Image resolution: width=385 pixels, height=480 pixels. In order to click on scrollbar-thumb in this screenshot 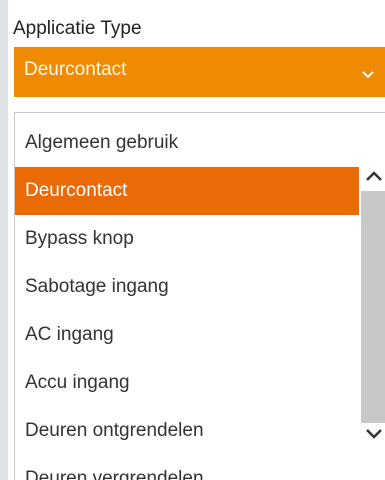, I will do `click(373, 307)`.